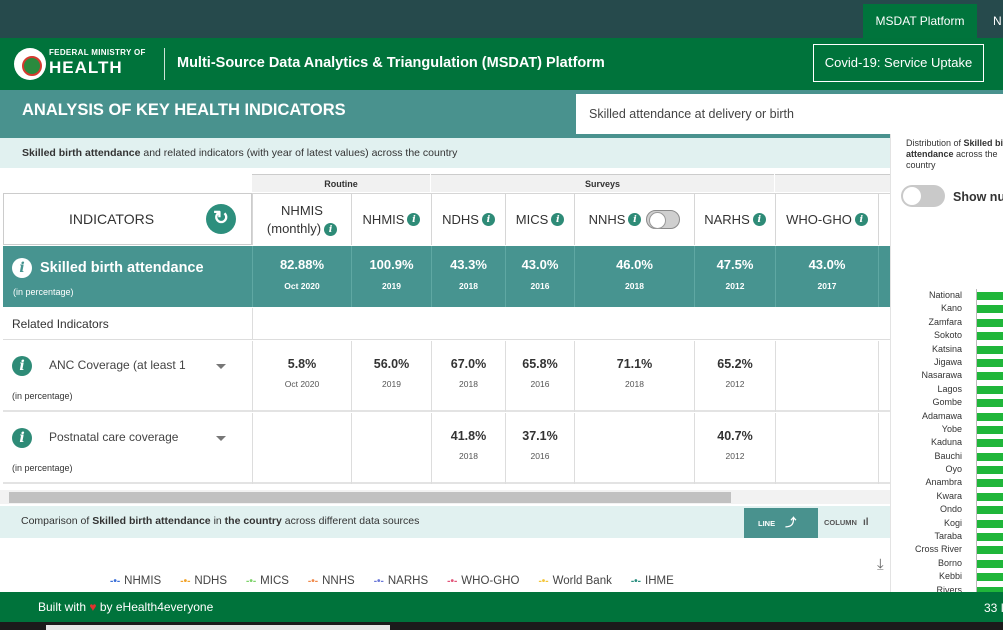  What do you see at coordinates (923, 196) in the screenshot?
I see `show-numbers-toggle` at bounding box center [923, 196].